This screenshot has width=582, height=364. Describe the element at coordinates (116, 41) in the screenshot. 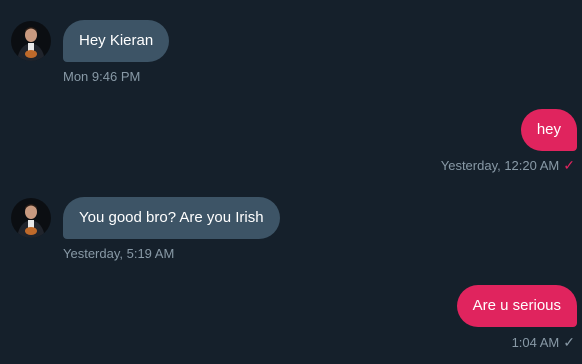

I see `message-bubble-incoming: Hey Kieran` at that location.